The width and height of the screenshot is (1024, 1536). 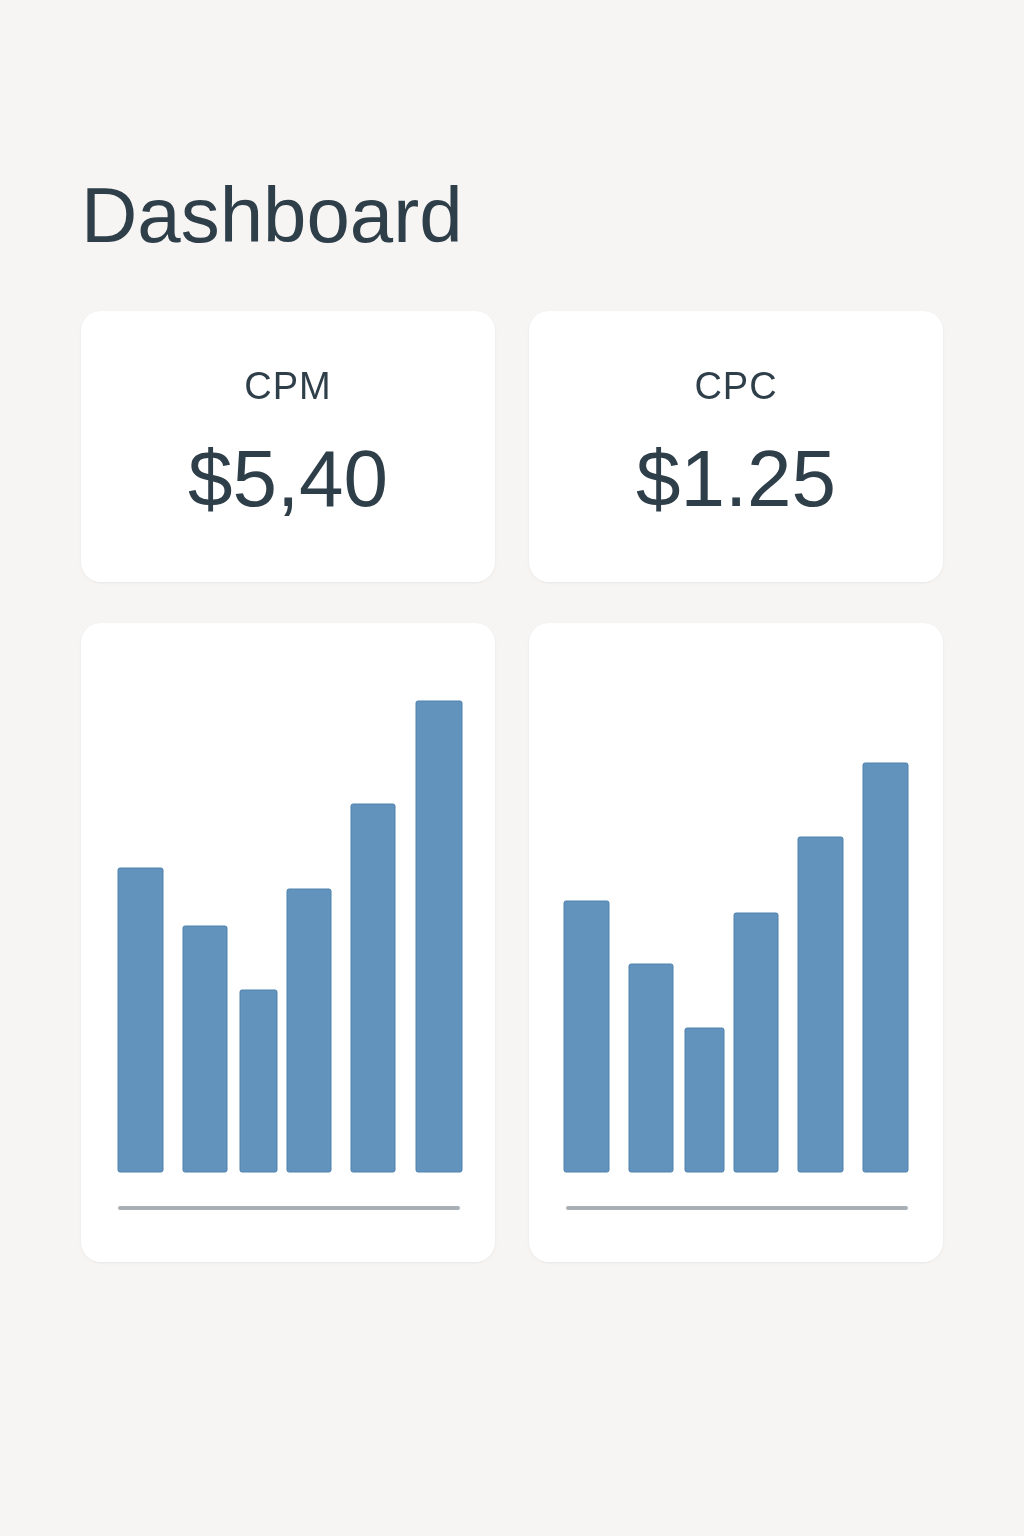 I want to click on metric-label: CPC, so click(x=736, y=386).